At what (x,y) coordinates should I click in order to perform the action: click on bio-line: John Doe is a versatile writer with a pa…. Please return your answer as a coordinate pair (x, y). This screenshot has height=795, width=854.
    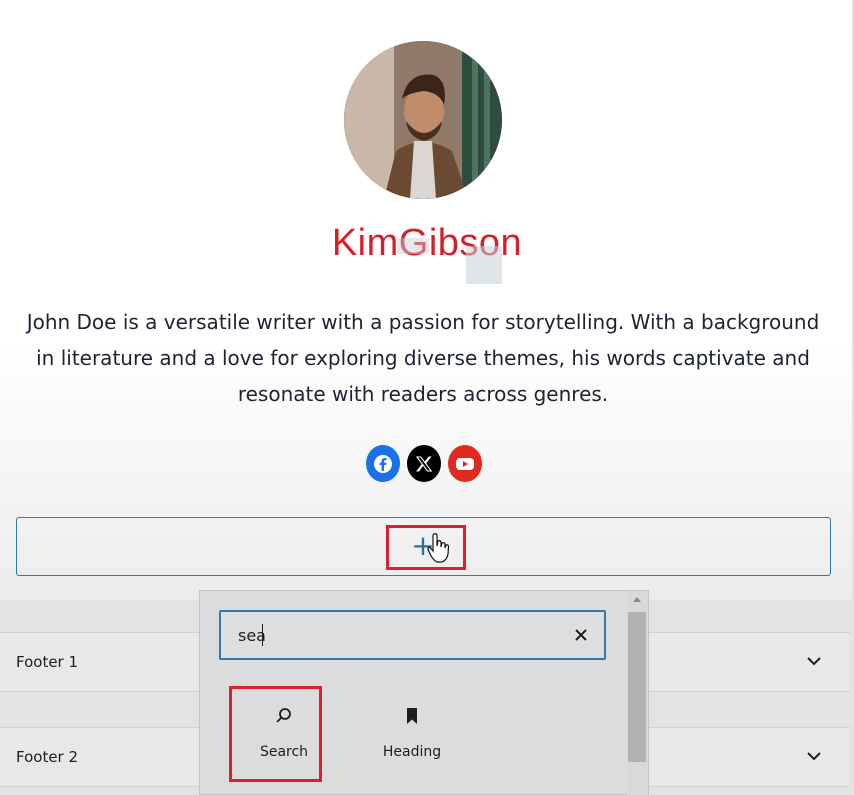
    Looking at the image, I should click on (423, 322).